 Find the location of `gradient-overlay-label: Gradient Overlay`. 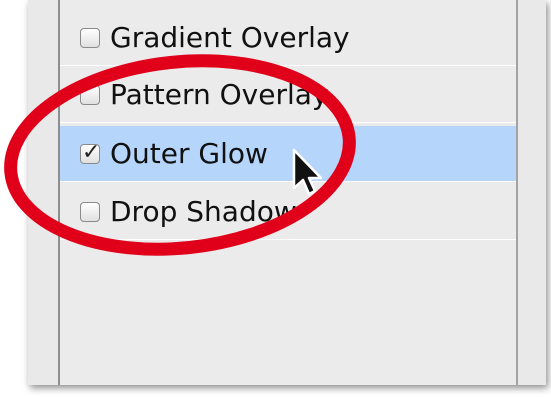

gradient-overlay-label: Gradient Overlay is located at coordinates (230, 37).